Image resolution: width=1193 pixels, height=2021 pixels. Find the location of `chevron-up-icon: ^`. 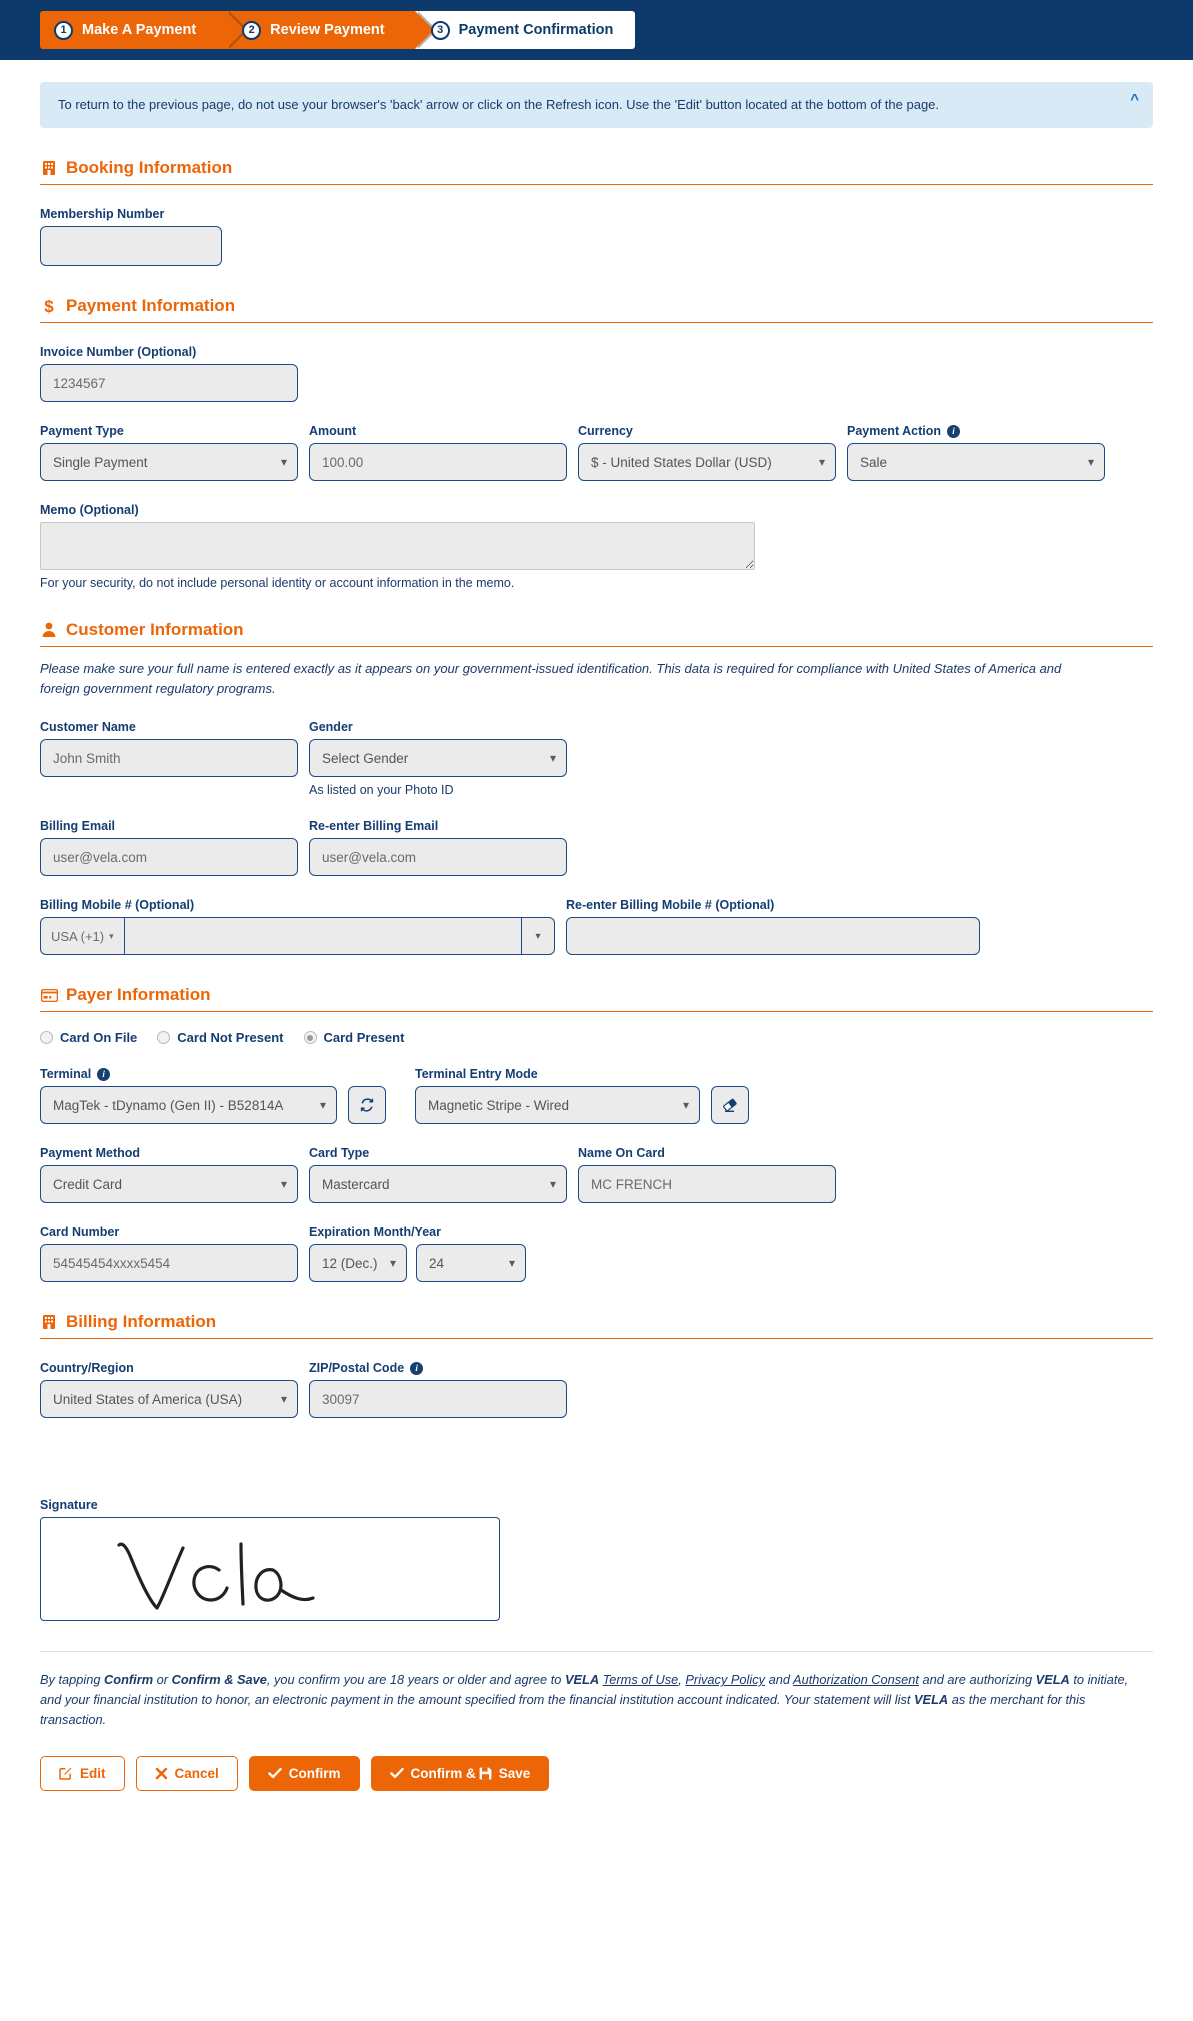

chevron-up-icon: ^ is located at coordinates (1134, 99).